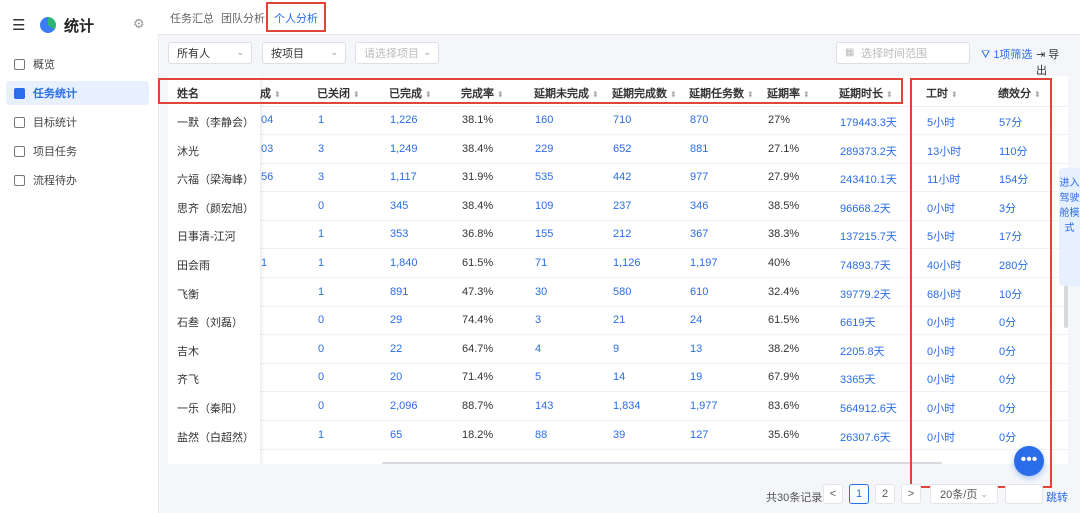 The height and width of the screenshot is (513, 1080). What do you see at coordinates (862, 351) in the screenshot?
I see `cell-dl: 2205.8天` at bounding box center [862, 351].